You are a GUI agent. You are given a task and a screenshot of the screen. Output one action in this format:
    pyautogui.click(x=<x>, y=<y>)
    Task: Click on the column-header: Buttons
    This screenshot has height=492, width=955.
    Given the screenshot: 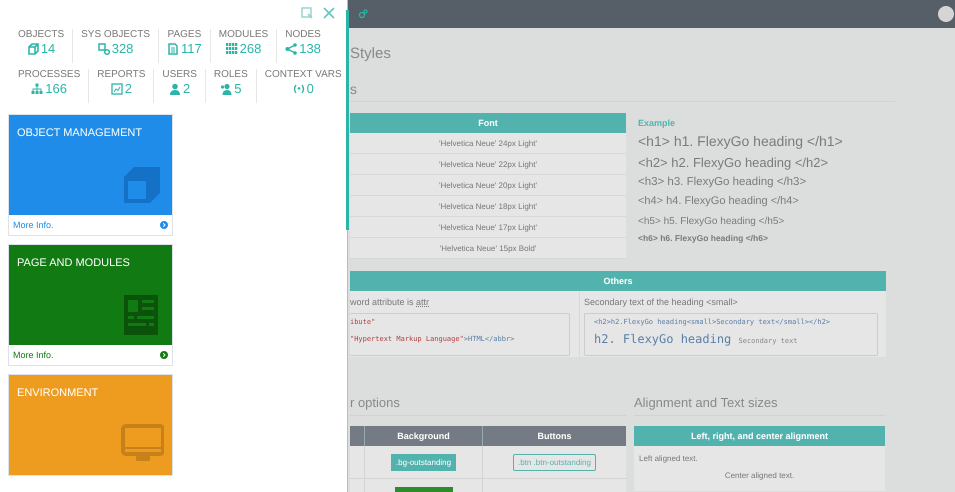 What is the action you would take?
    pyautogui.click(x=554, y=436)
    